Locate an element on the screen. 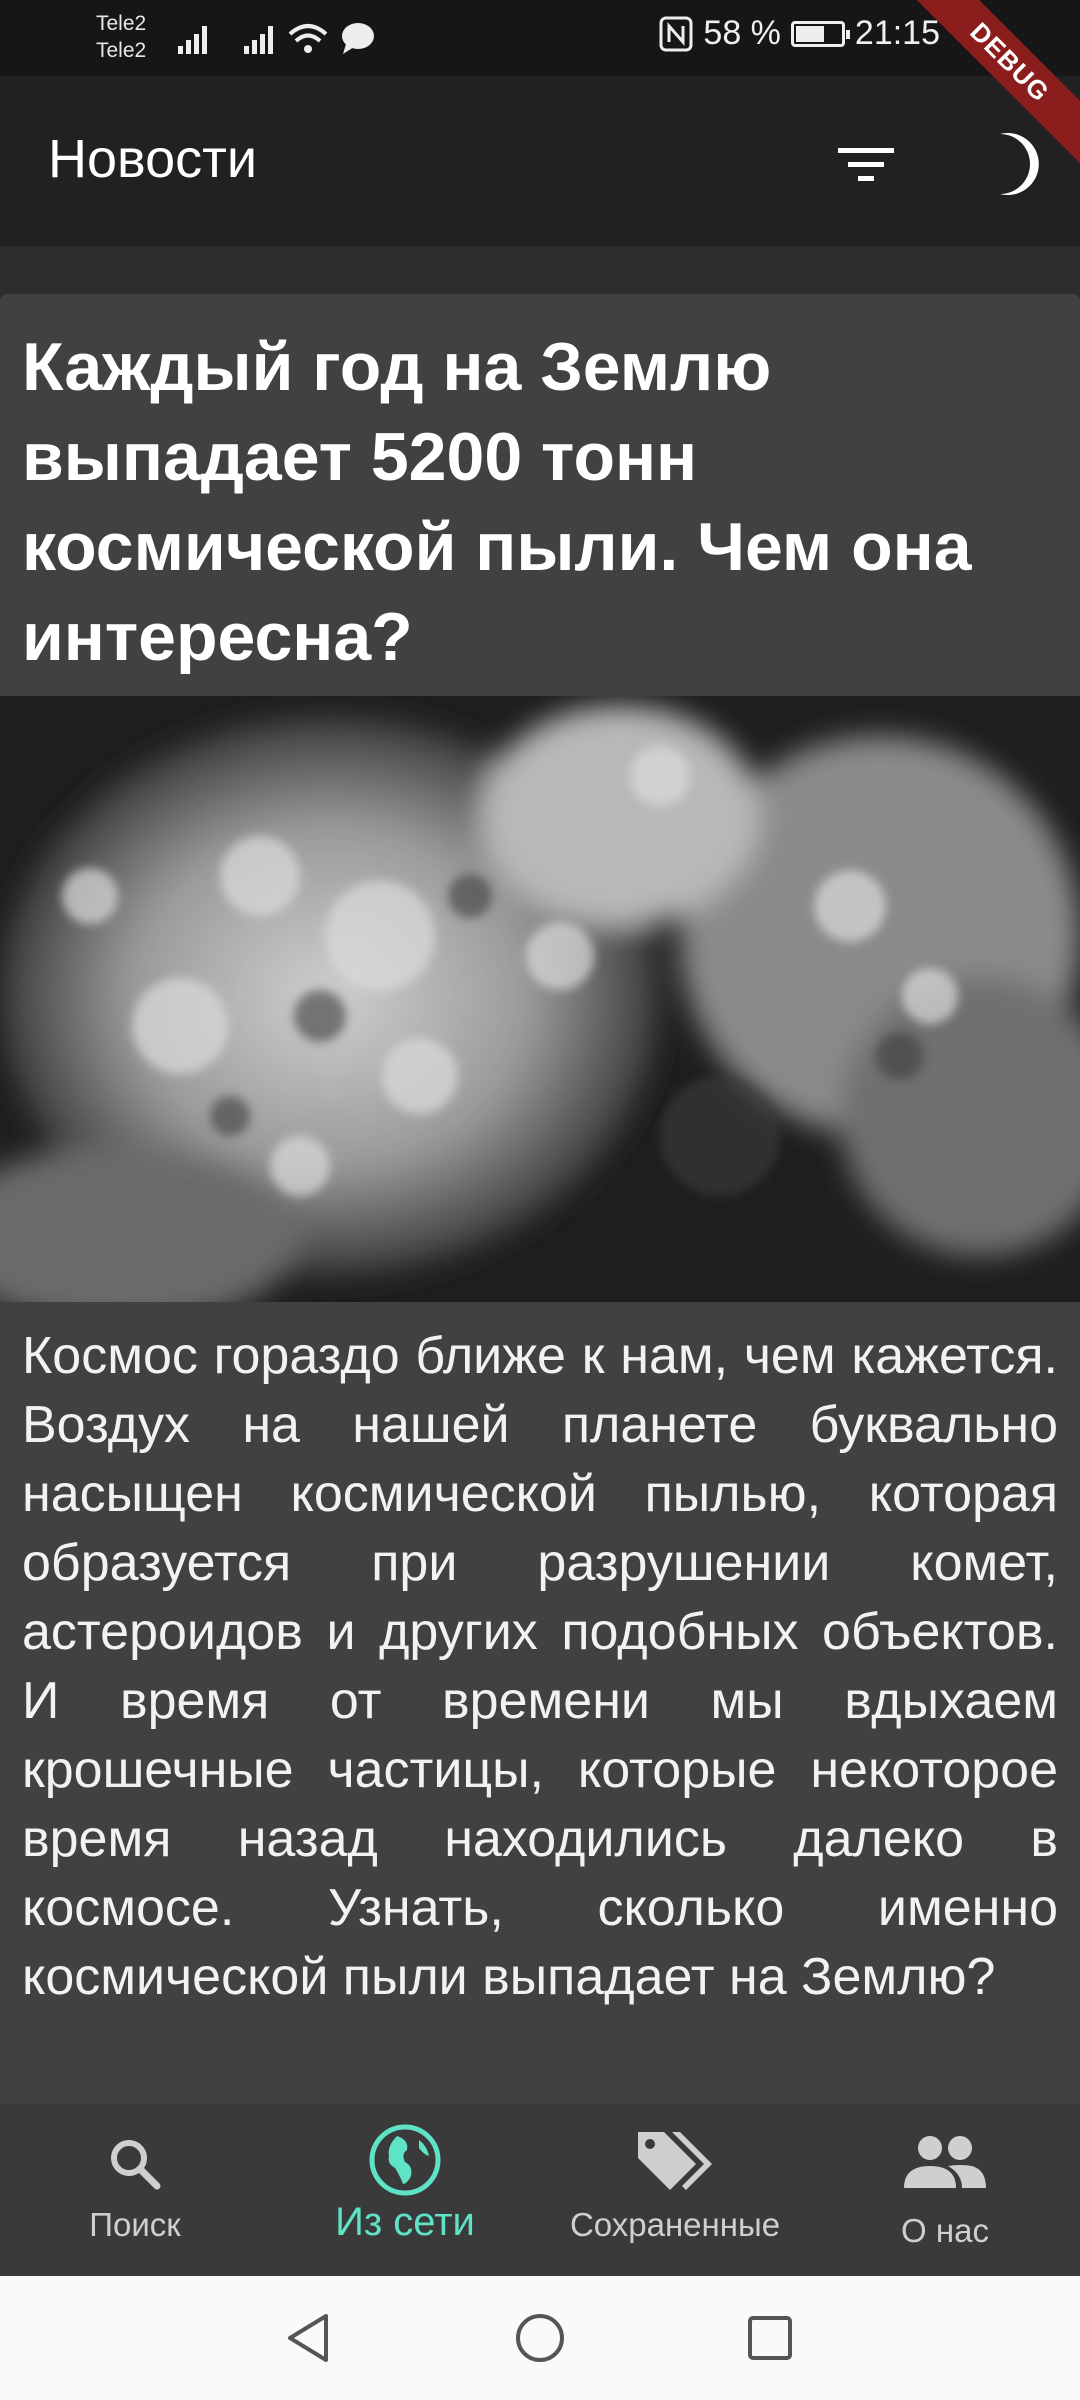  page-title: Новости is located at coordinates (153, 159).